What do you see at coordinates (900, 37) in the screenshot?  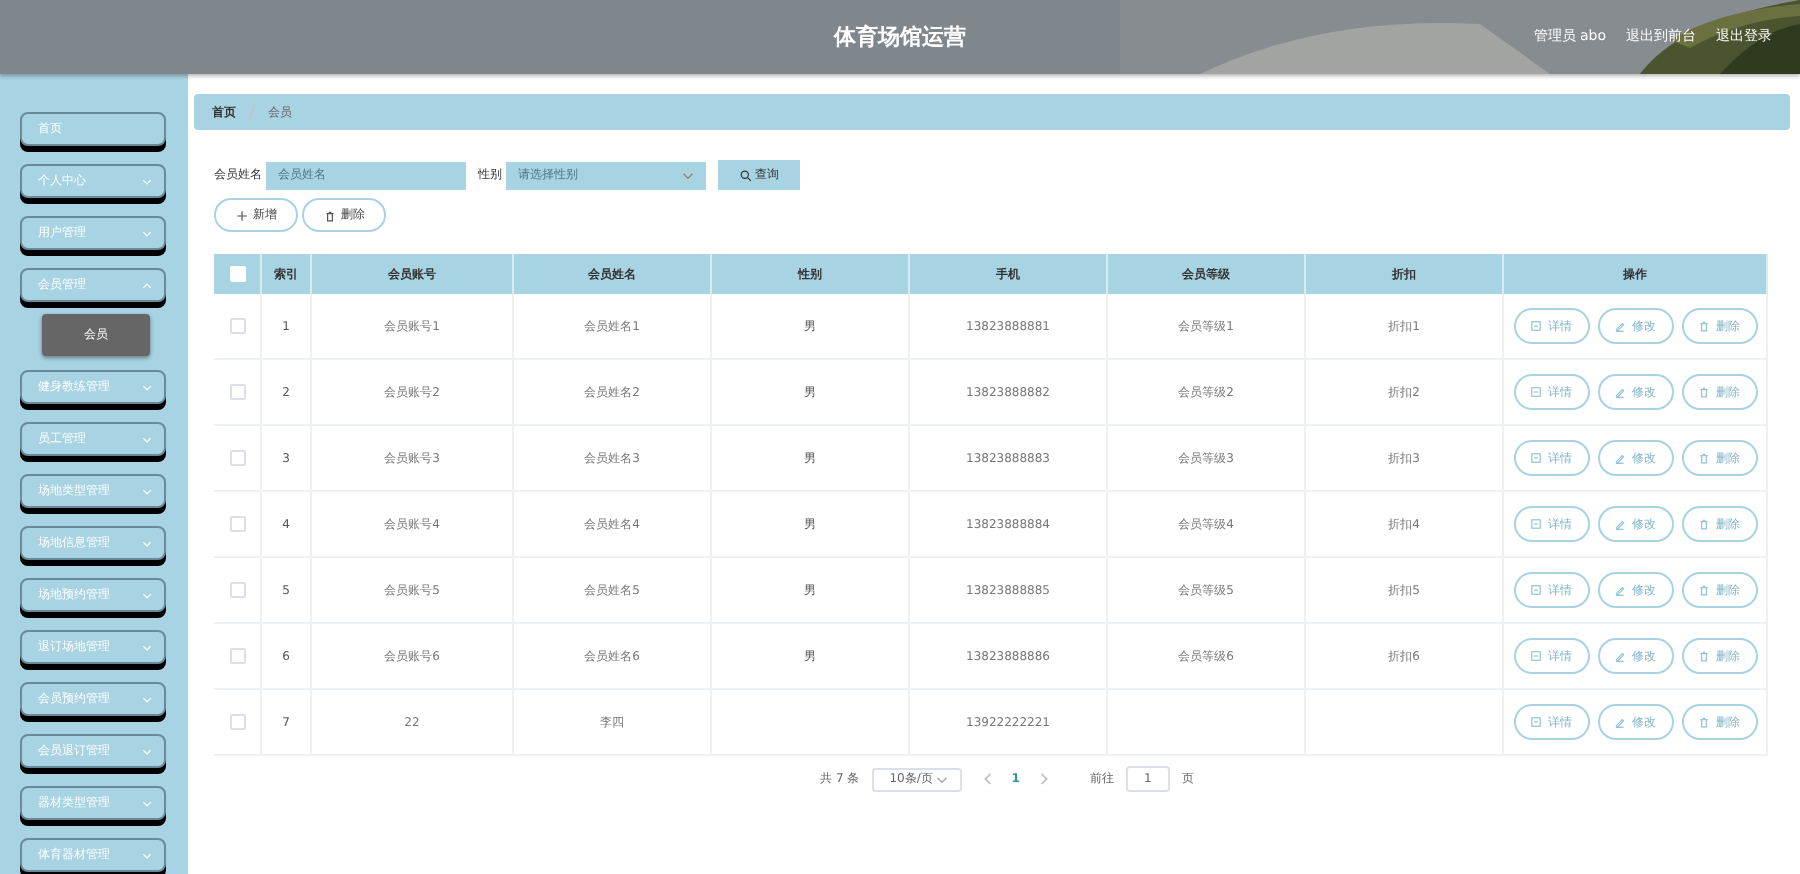 I see `app-title: 体育场馆运营` at bounding box center [900, 37].